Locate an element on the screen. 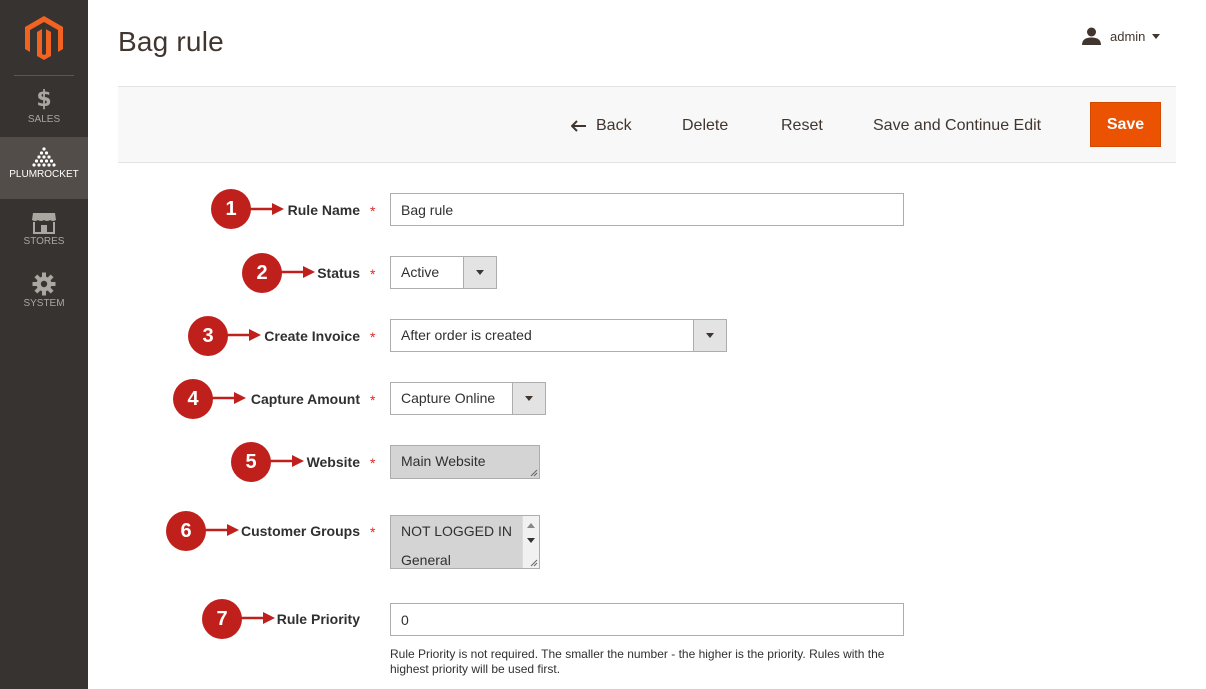  annotation-badge-6: 6 is located at coordinates (186, 531).